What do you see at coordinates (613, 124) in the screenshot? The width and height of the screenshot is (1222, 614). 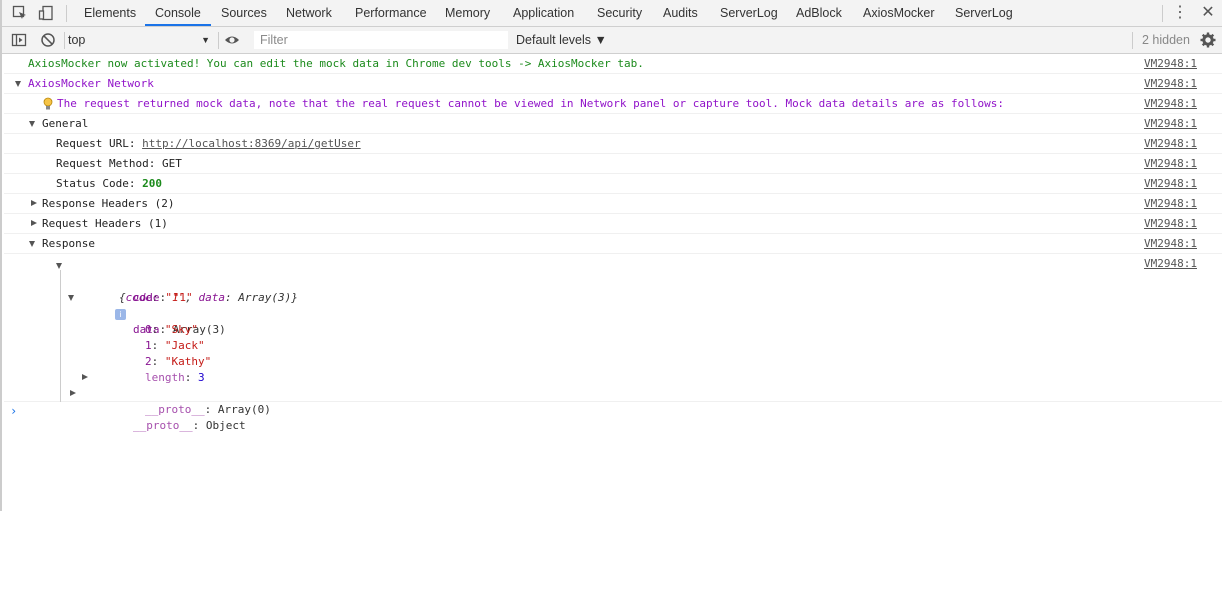 I see `console-group-header: General VM2948:1` at bounding box center [613, 124].